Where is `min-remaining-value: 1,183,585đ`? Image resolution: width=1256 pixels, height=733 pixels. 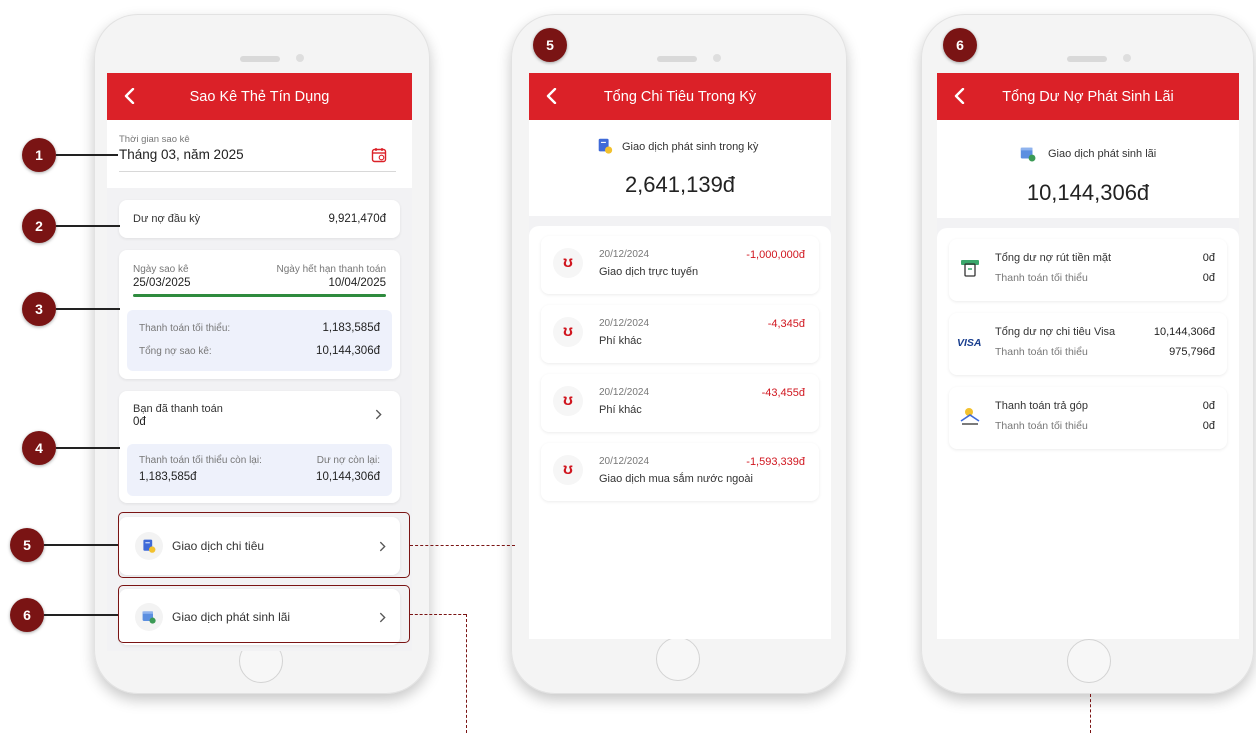
min-remaining-value: 1,183,585đ is located at coordinates (168, 477).